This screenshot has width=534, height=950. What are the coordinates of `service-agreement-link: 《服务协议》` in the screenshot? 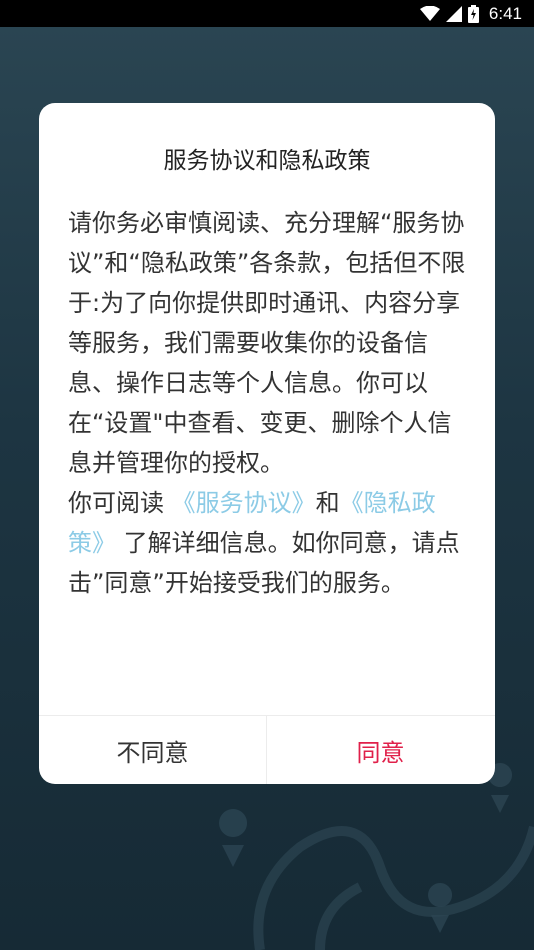 It's located at (244, 503).